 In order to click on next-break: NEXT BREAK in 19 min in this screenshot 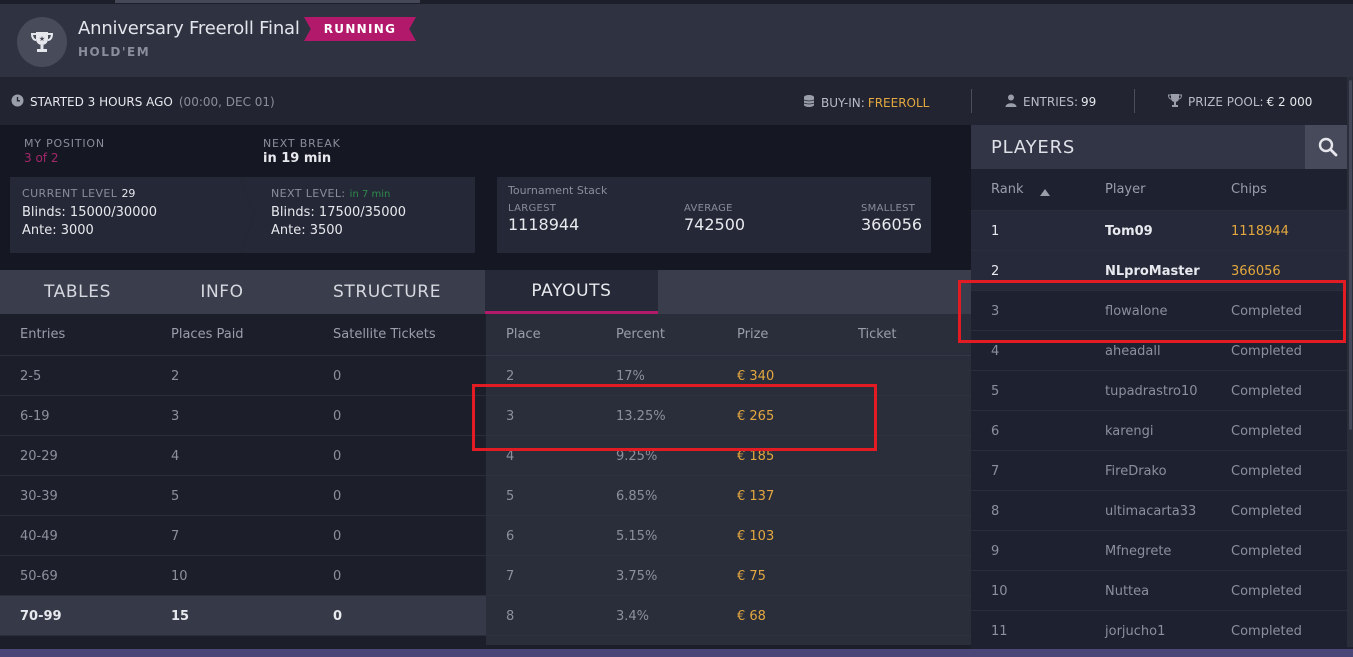, I will do `click(302, 151)`.